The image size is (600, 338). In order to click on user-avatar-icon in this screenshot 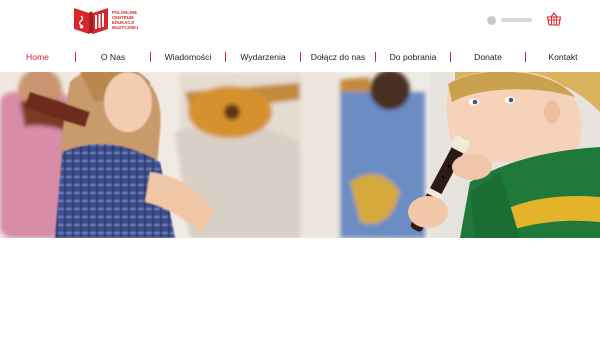, I will do `click(491, 20)`.